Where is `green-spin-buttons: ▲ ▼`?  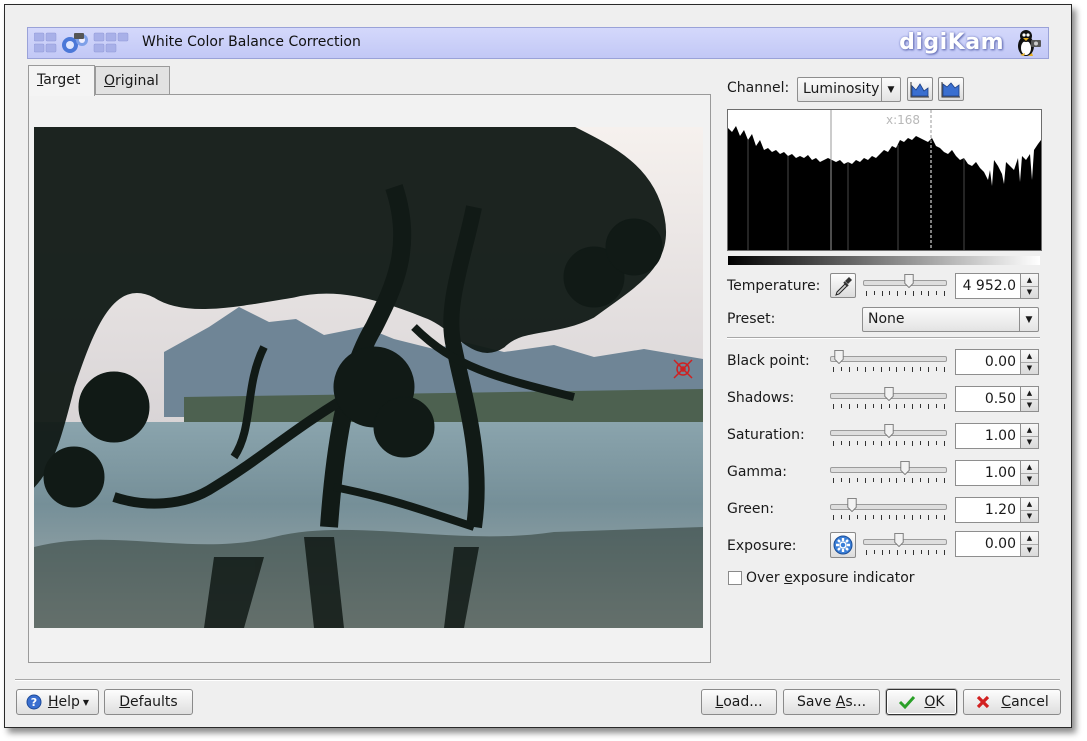 green-spin-buttons: ▲ ▼ is located at coordinates (1029, 510).